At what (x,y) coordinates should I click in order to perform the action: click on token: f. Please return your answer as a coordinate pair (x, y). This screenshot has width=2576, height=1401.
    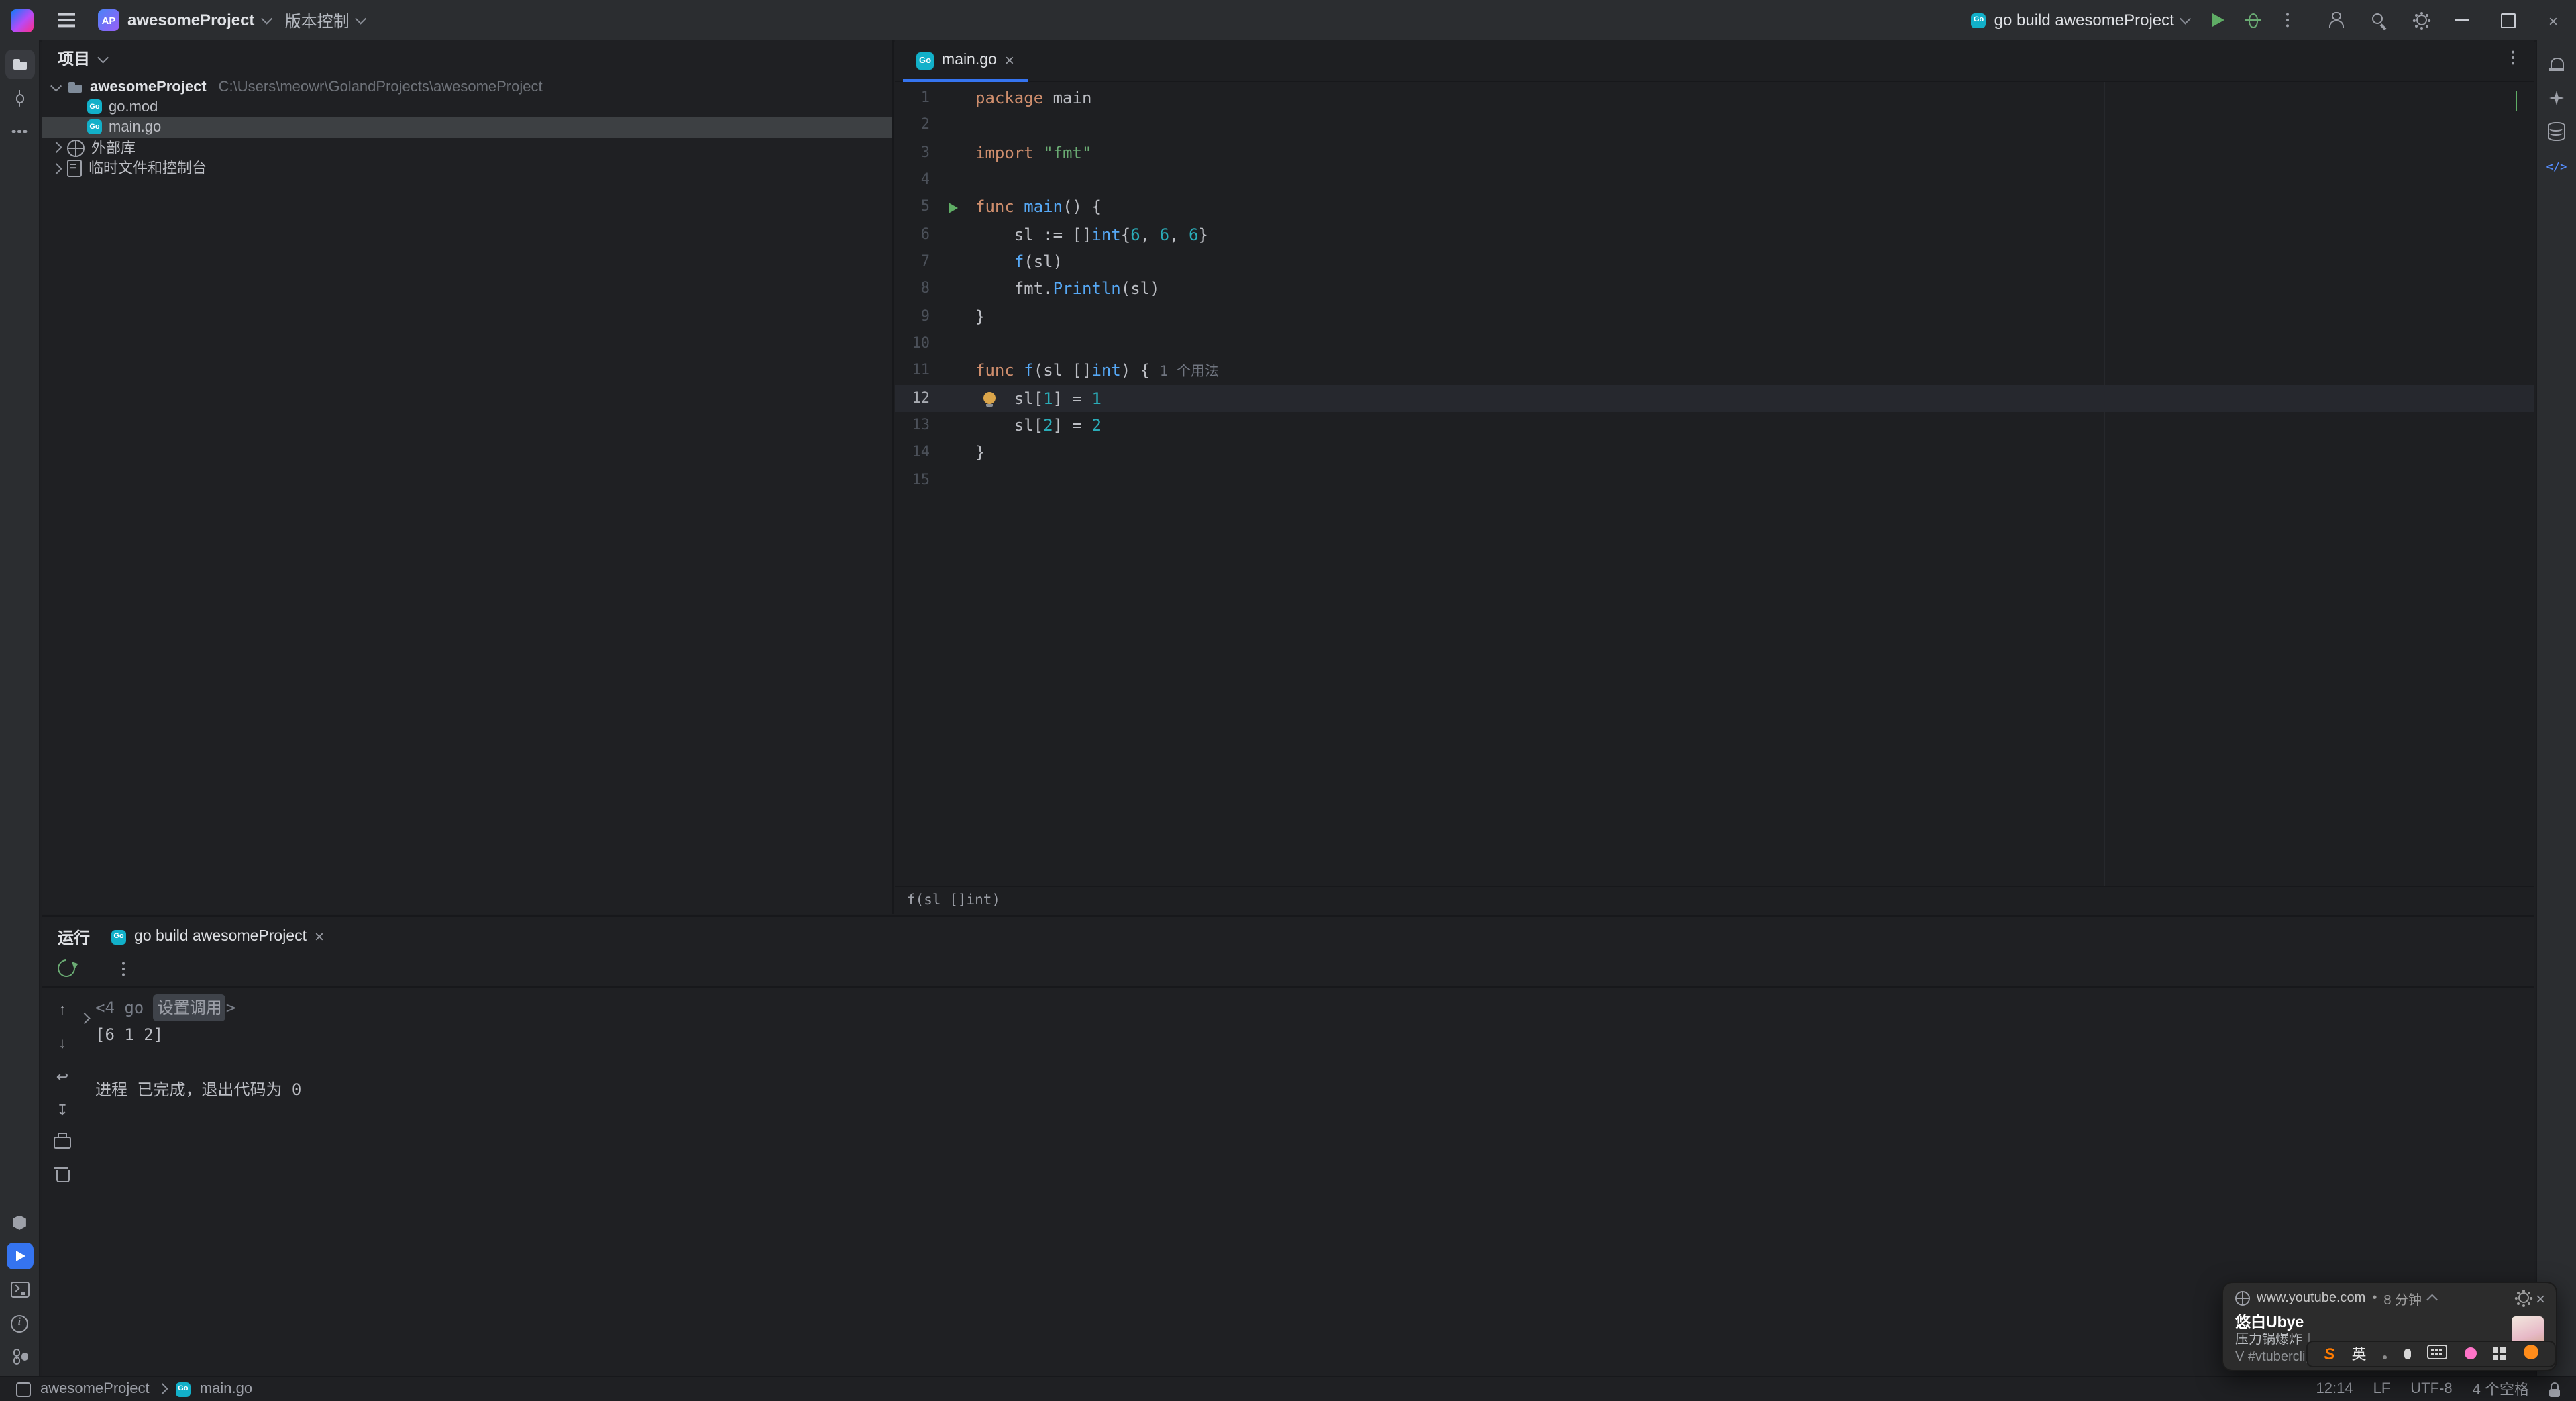
    Looking at the image, I should click on (1029, 370).